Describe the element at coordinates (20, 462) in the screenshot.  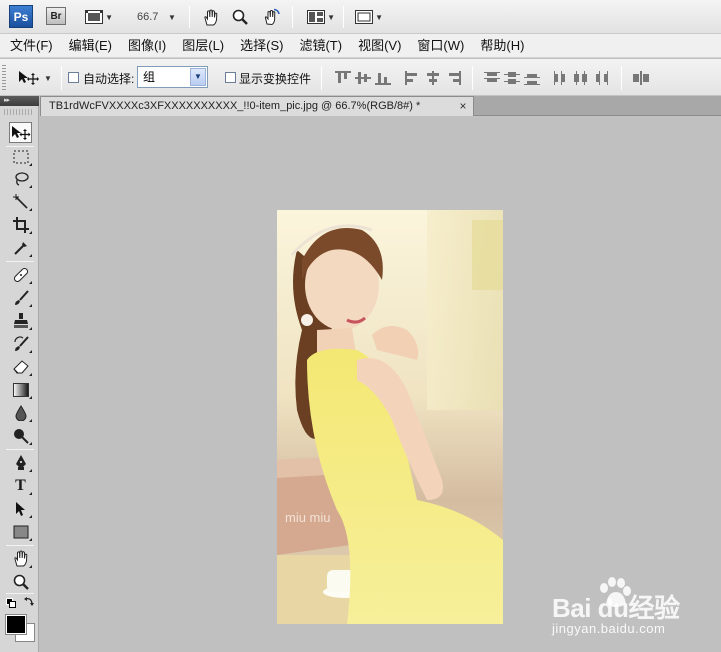
I see `pen-tool` at that location.